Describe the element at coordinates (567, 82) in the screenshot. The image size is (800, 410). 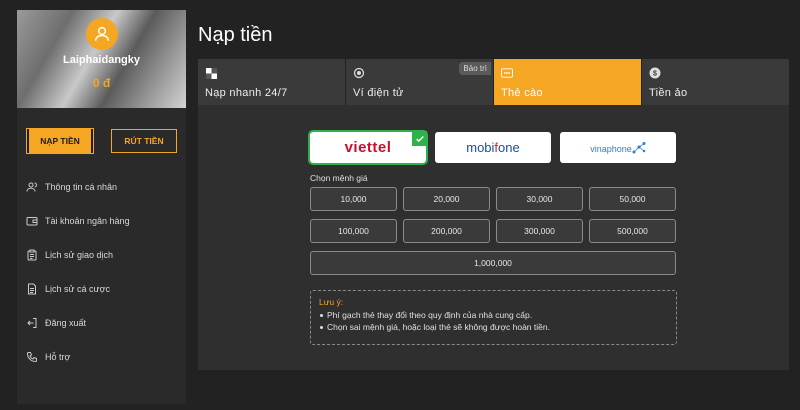
I see `tab-scratch-card: Thẻ cào` at that location.